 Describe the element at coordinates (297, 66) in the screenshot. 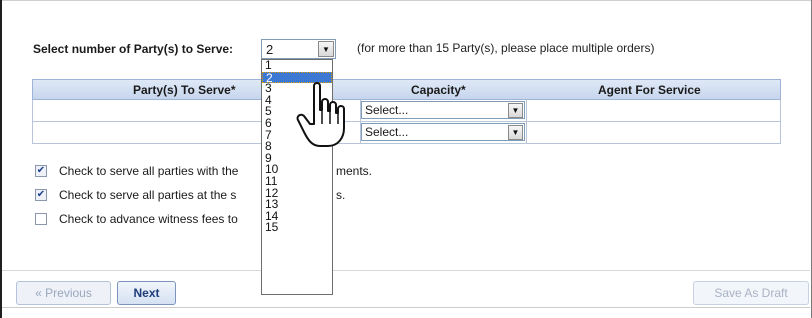

I see `dropdown-option: 1` at that location.